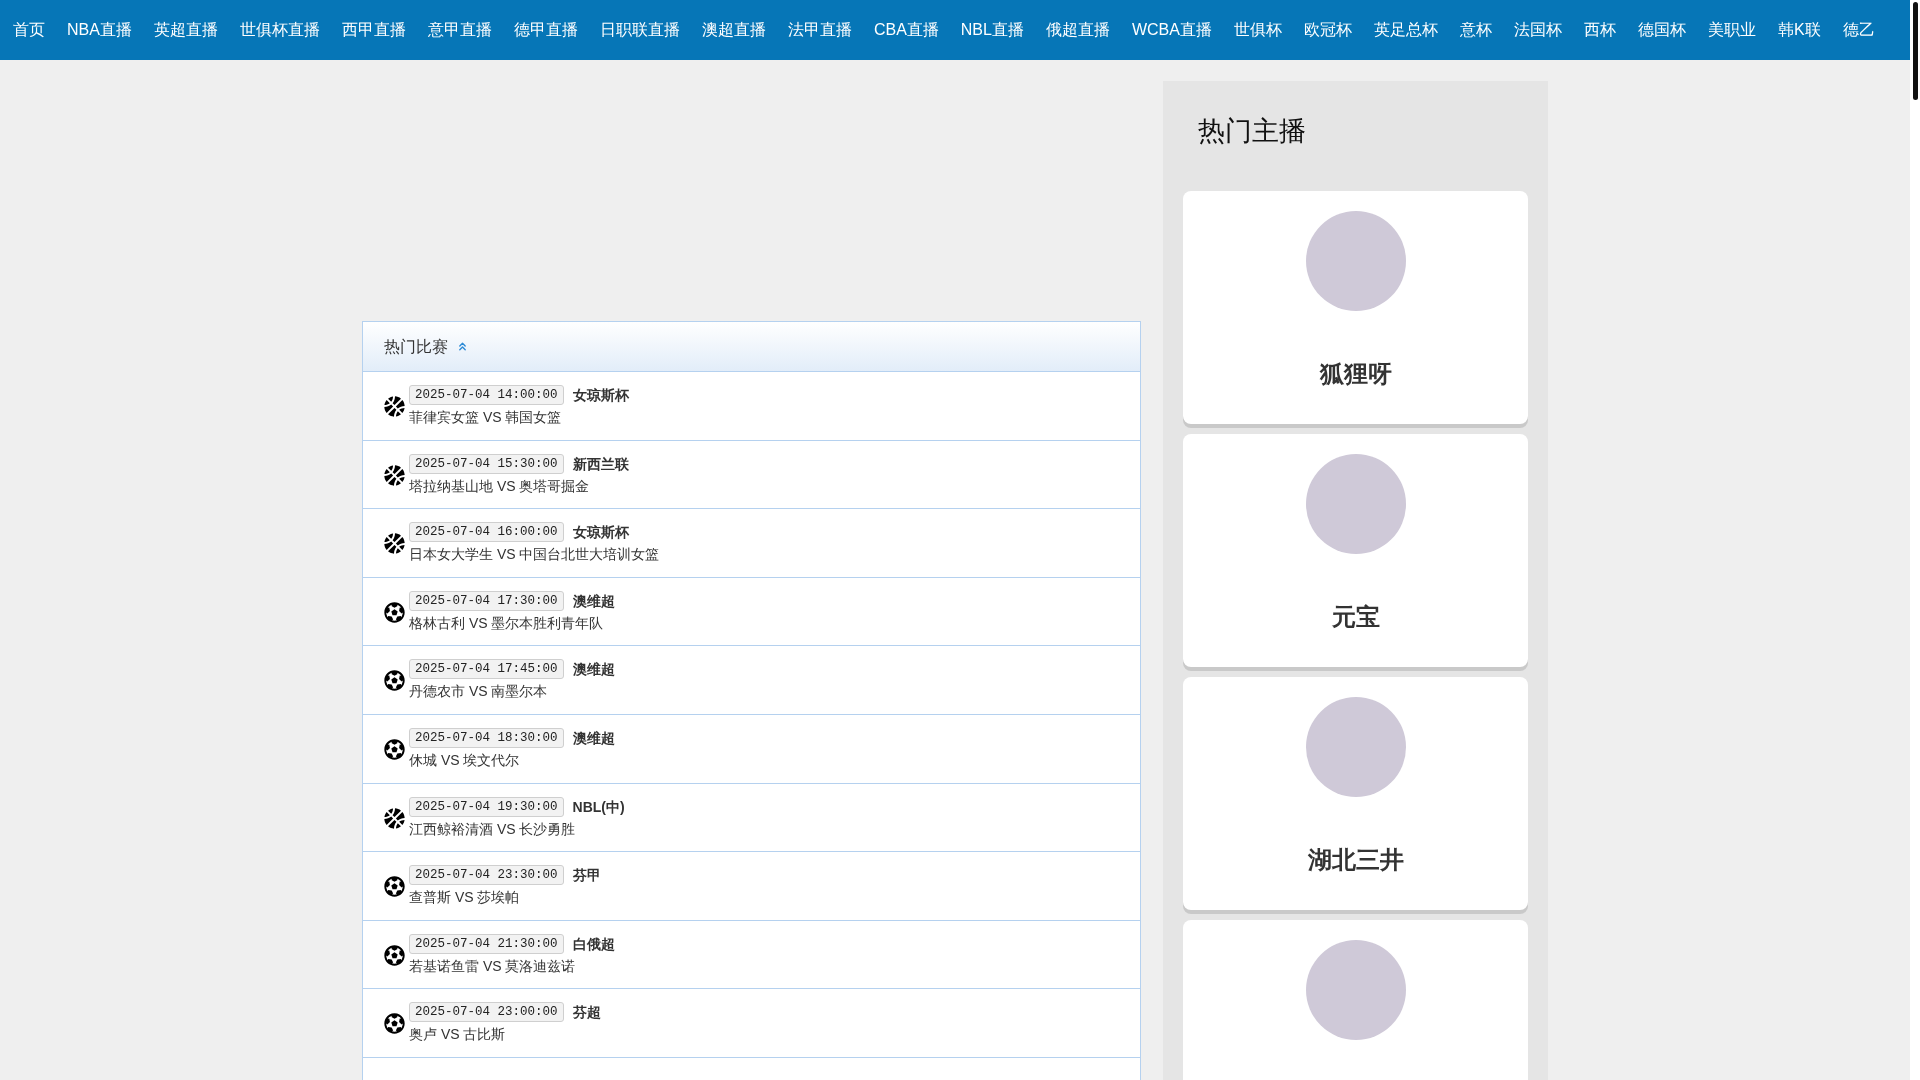  What do you see at coordinates (751, 955) in the screenshot?
I see `match-row: 2025-07-04 21:30:00 白俄超 若基诺鱼雷 VS 莫洛迪兹诺` at bounding box center [751, 955].